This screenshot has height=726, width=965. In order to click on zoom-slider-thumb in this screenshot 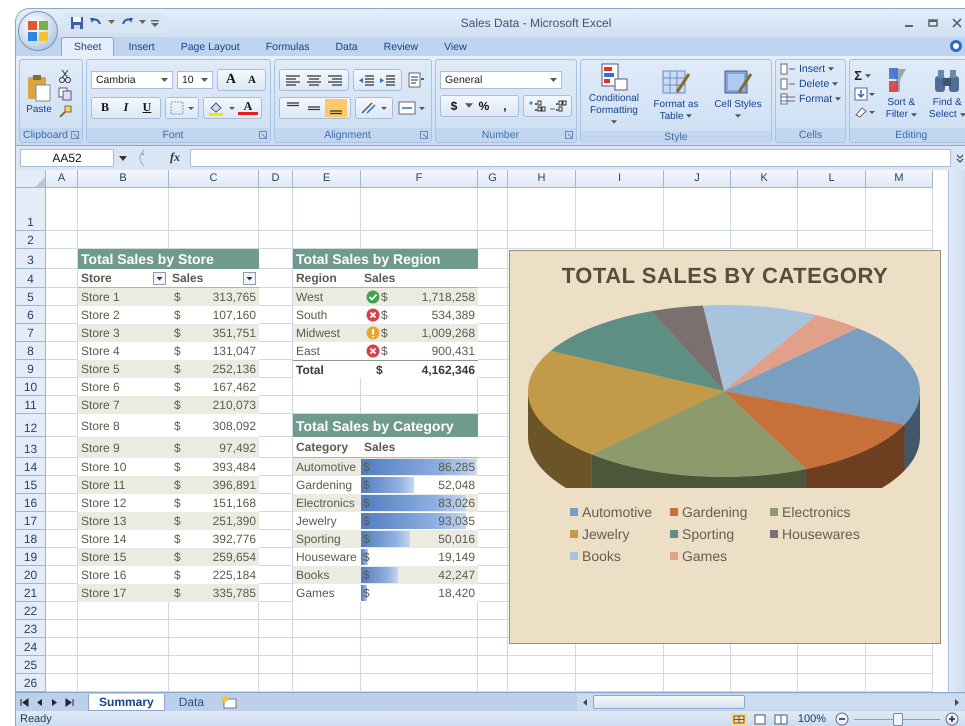, I will do `click(898, 719)`.